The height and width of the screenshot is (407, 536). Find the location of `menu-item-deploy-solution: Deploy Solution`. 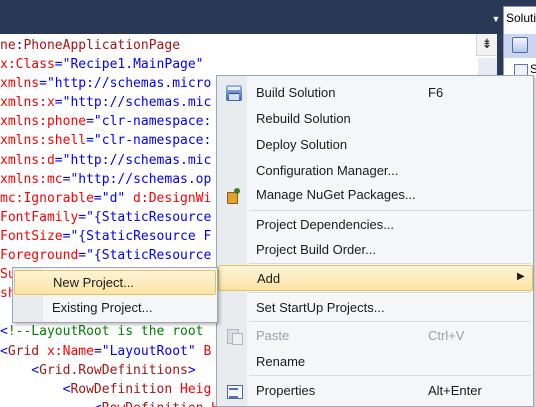

menu-item-deploy-solution: Deploy Solution is located at coordinates (375, 145).